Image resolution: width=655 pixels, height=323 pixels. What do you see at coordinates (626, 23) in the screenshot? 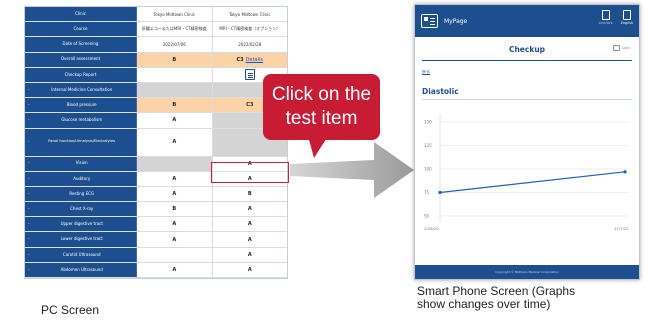
I see `language-label: English` at bounding box center [626, 23].